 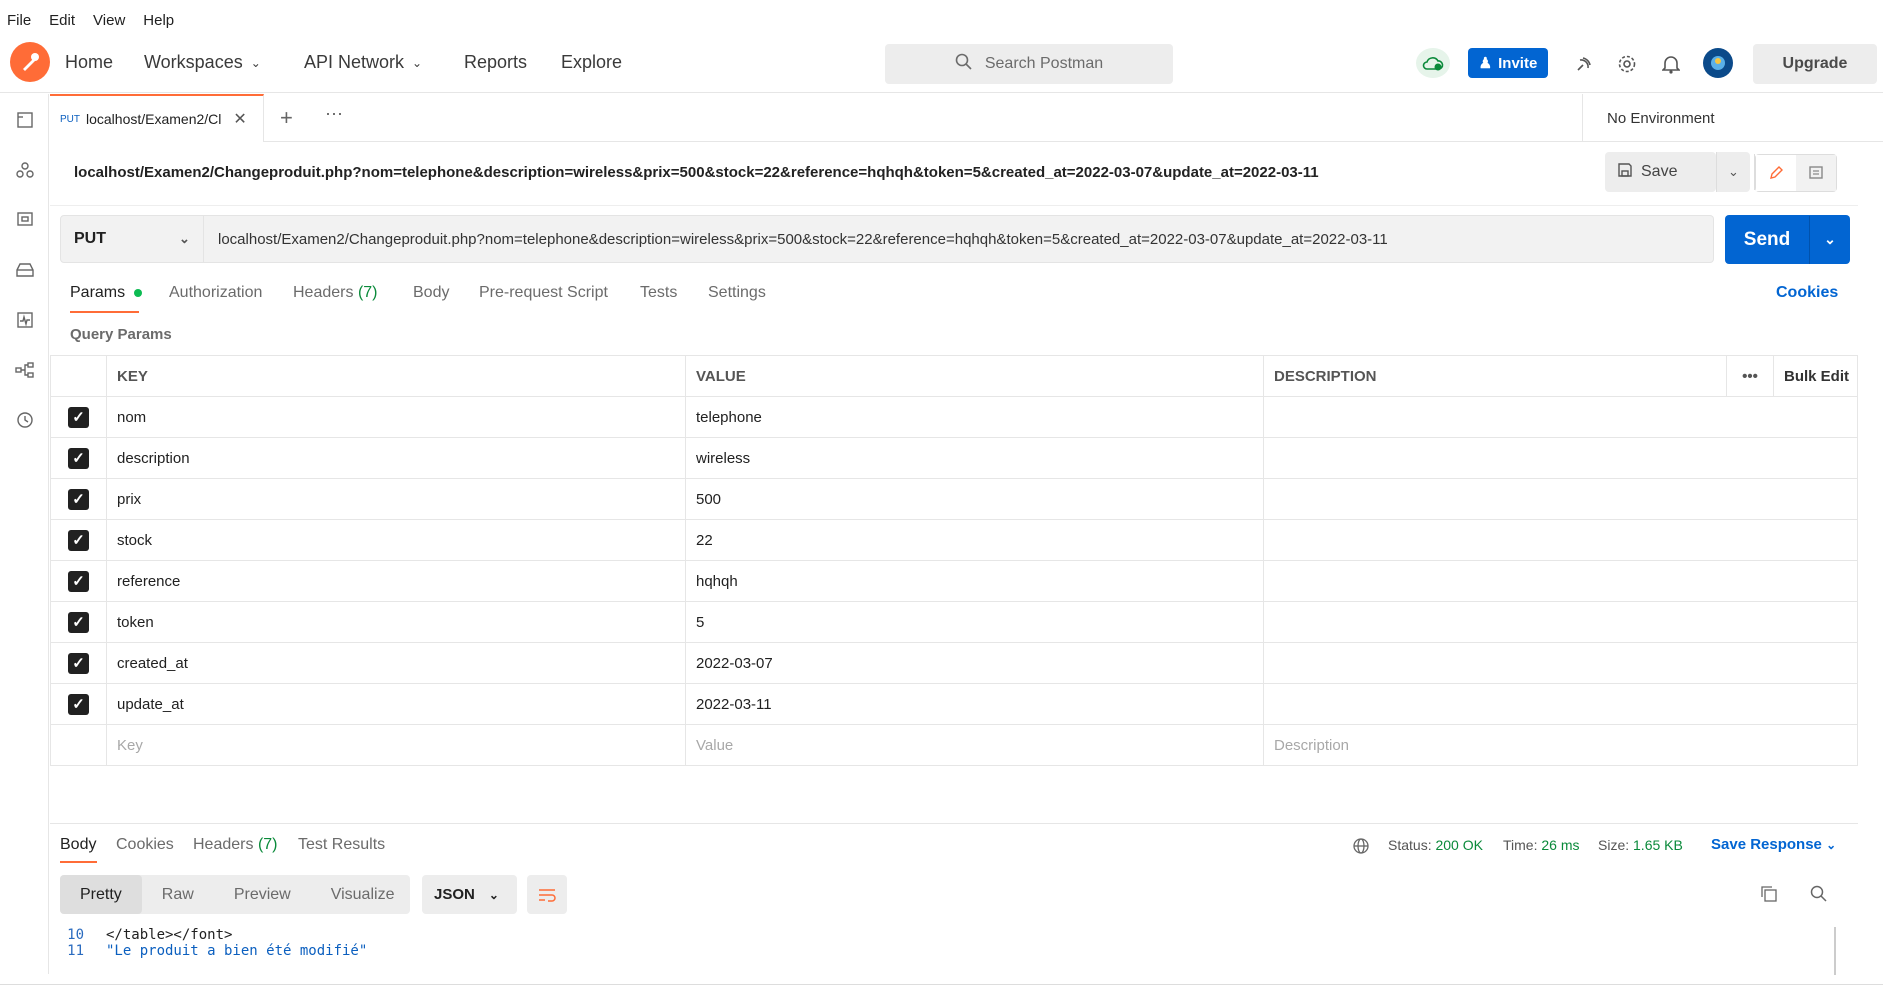 What do you see at coordinates (262, 895) in the screenshot?
I see `view-preview: Preview` at bounding box center [262, 895].